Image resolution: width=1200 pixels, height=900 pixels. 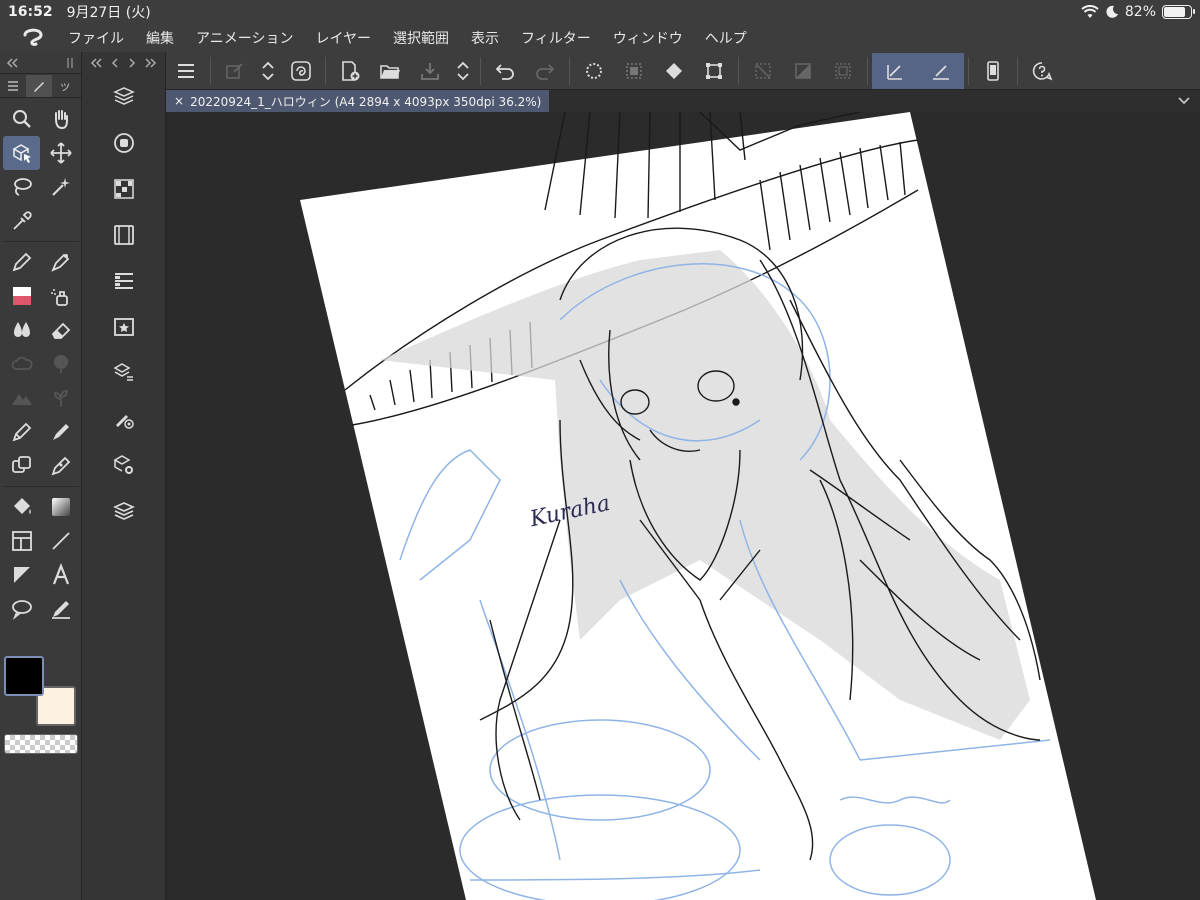 What do you see at coordinates (60, 575) in the screenshot?
I see `text-tool-icon` at bounding box center [60, 575].